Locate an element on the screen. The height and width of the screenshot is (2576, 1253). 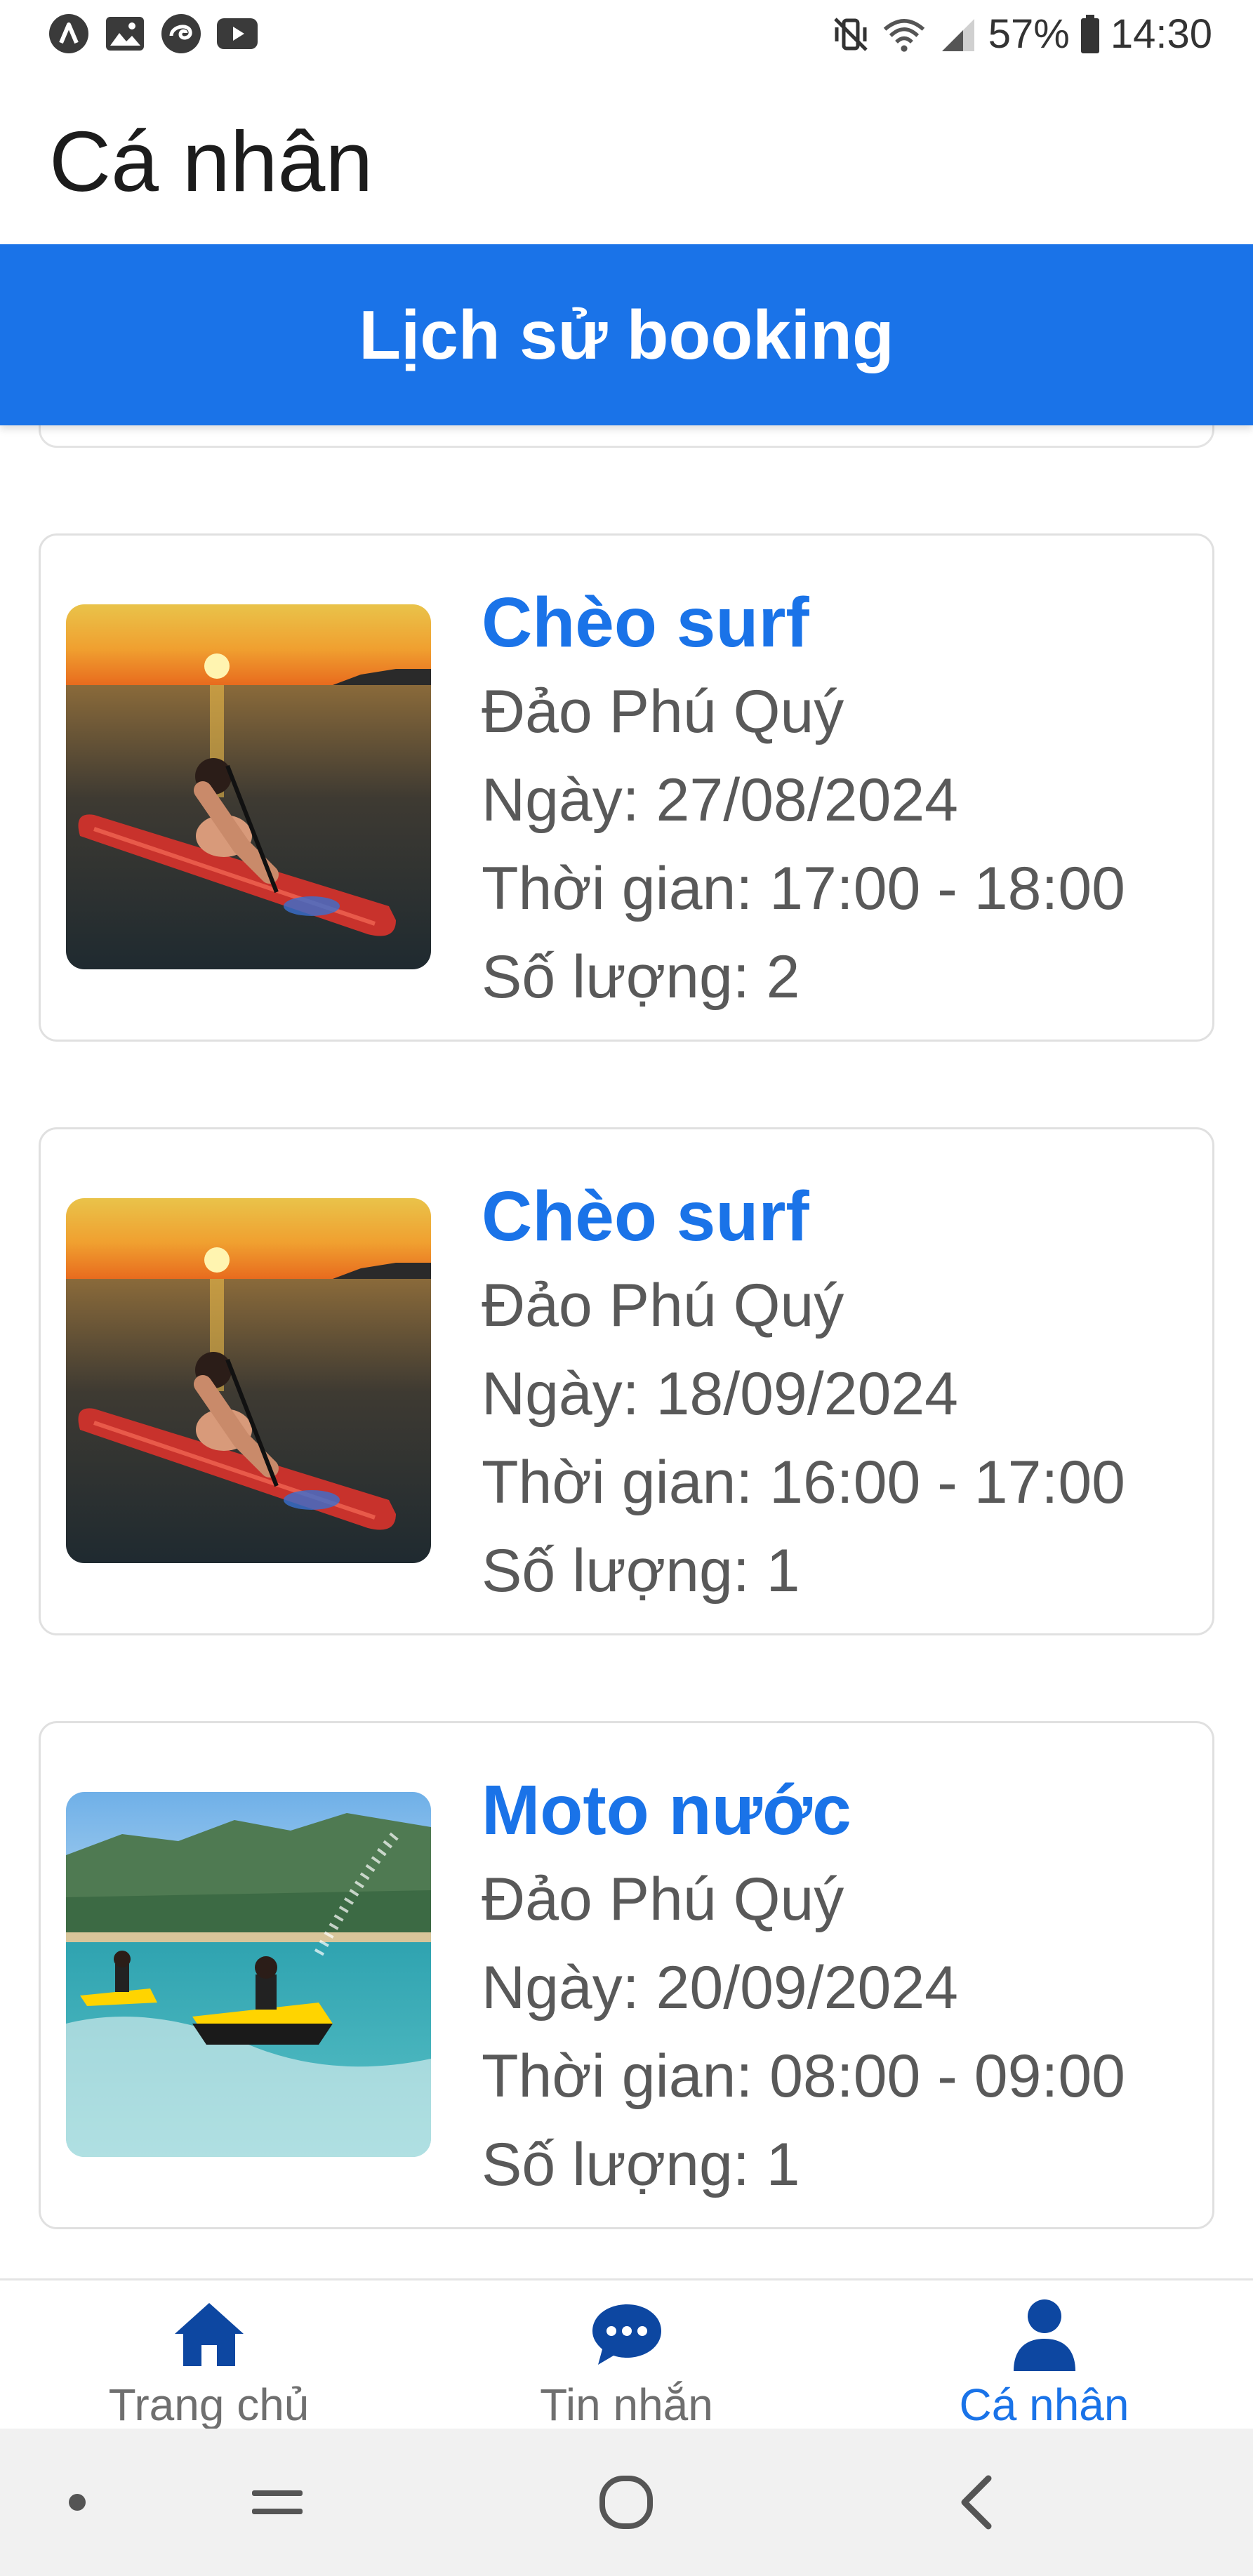
gallery-icon is located at coordinates (125, 34).